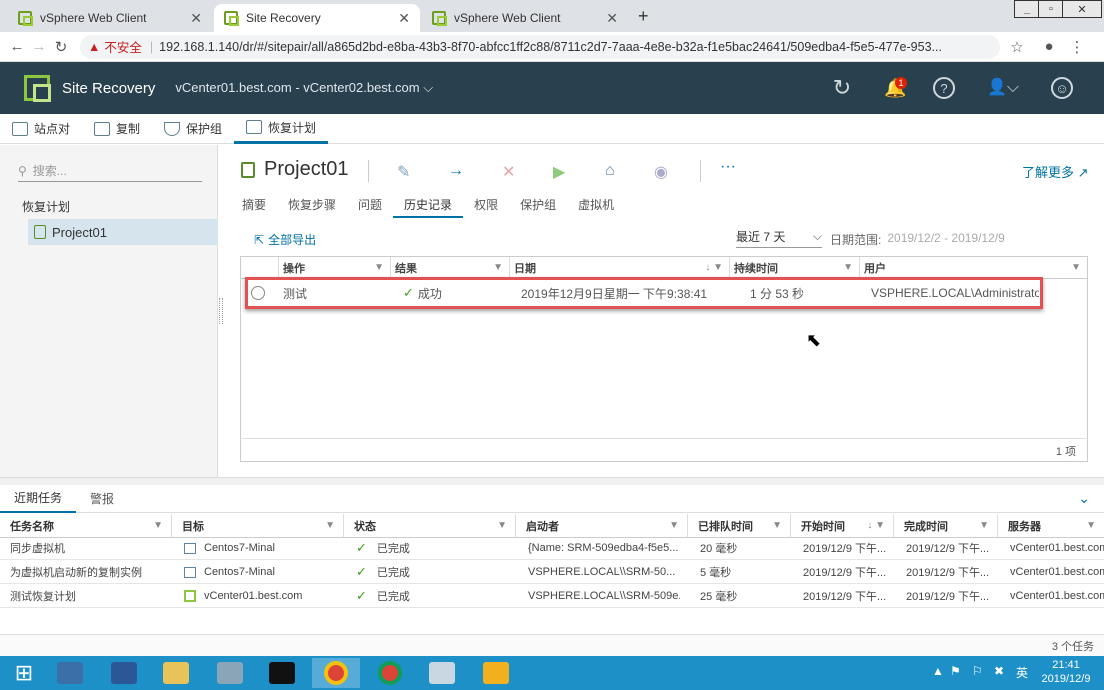  What do you see at coordinates (117, 129) in the screenshot?
I see `tab-replications: 复制` at bounding box center [117, 129].